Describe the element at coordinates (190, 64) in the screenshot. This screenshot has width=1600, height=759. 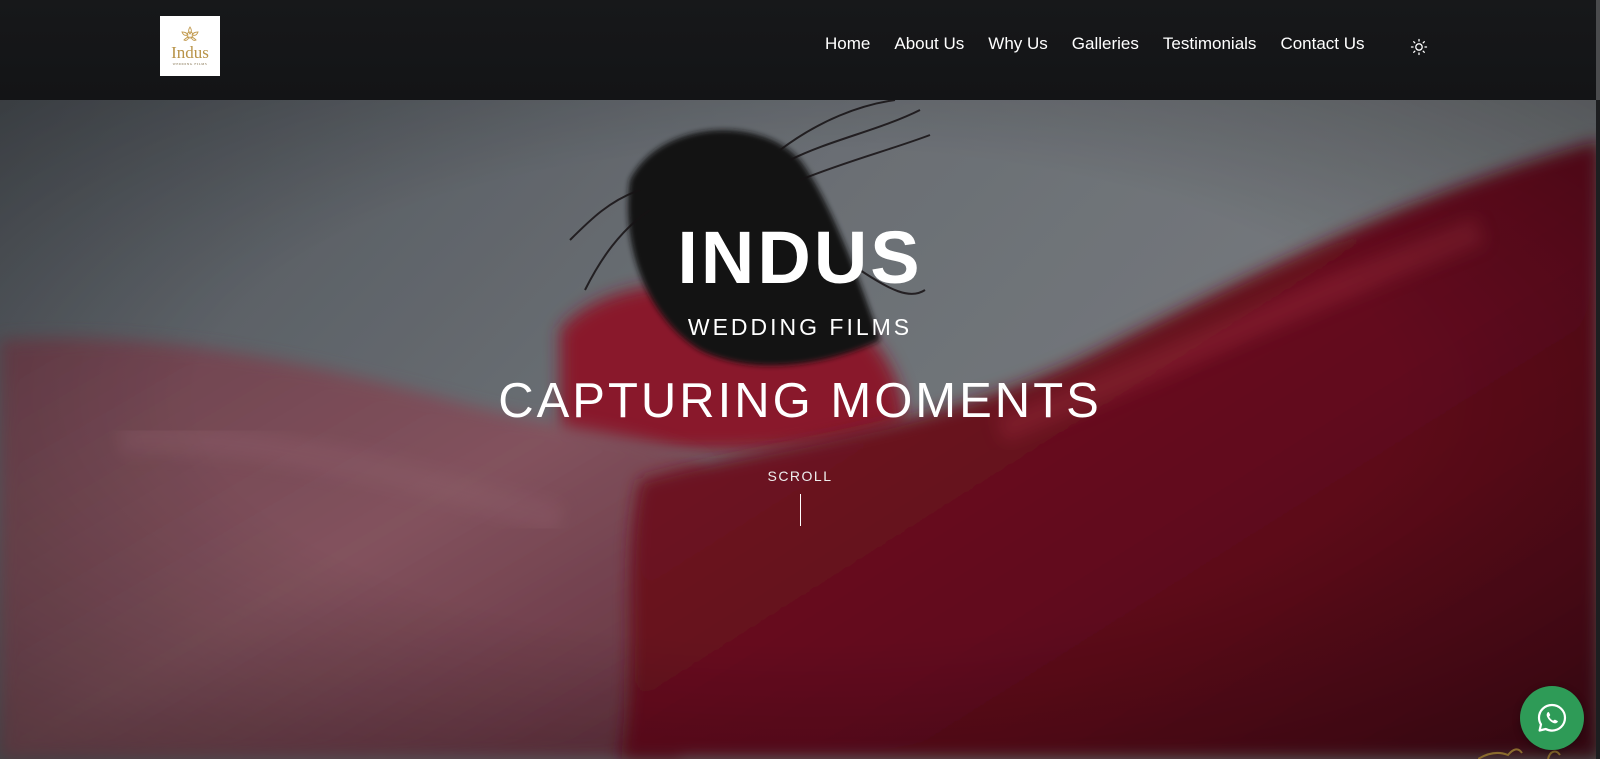
I see `logo-subtitle: WEDDING FILMS` at that location.